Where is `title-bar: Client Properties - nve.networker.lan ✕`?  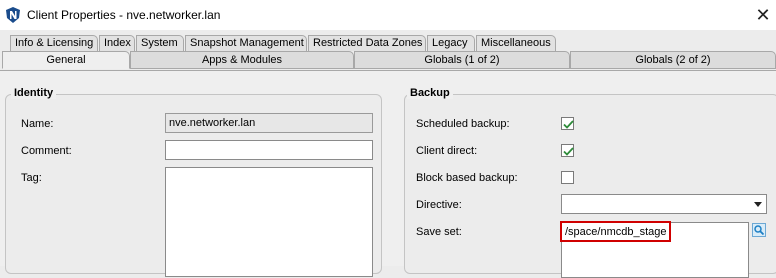
title-bar: Client Properties - nve.networker.lan ✕ is located at coordinates (388, 15).